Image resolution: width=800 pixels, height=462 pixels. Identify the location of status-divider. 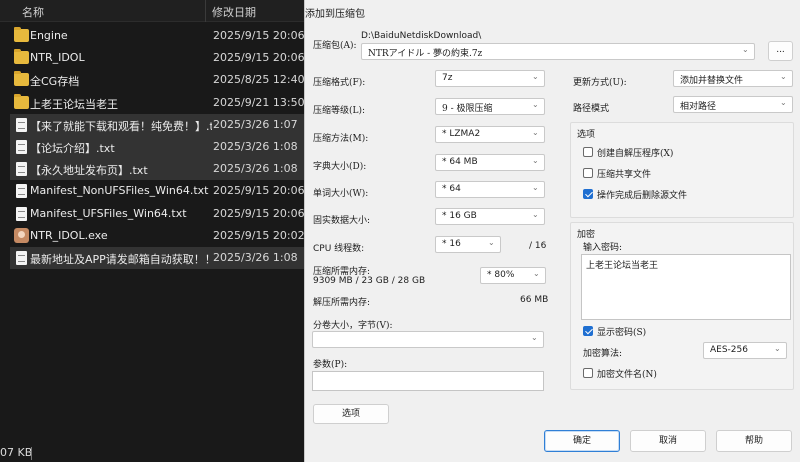
(31, 453).